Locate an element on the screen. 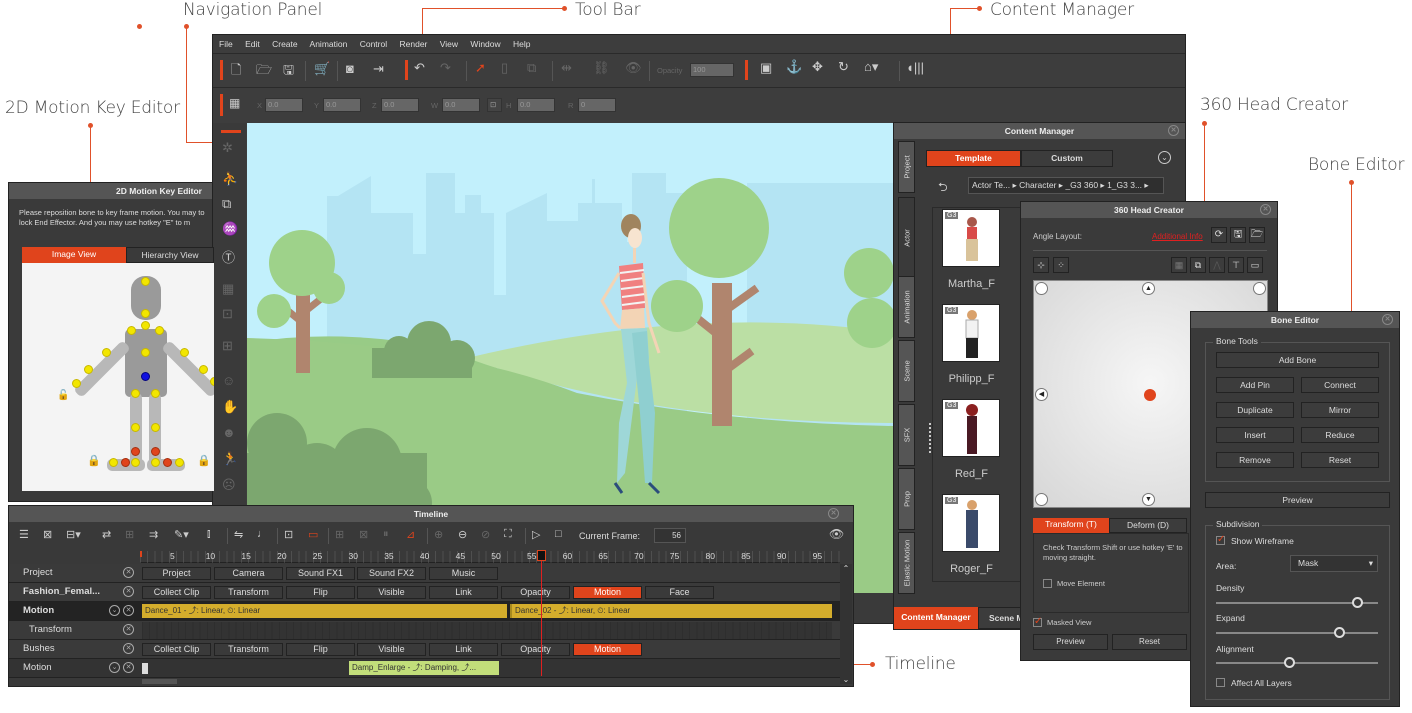 The width and height of the screenshot is (1412, 713). dots-icon: ⁘ is located at coordinates (1061, 265).